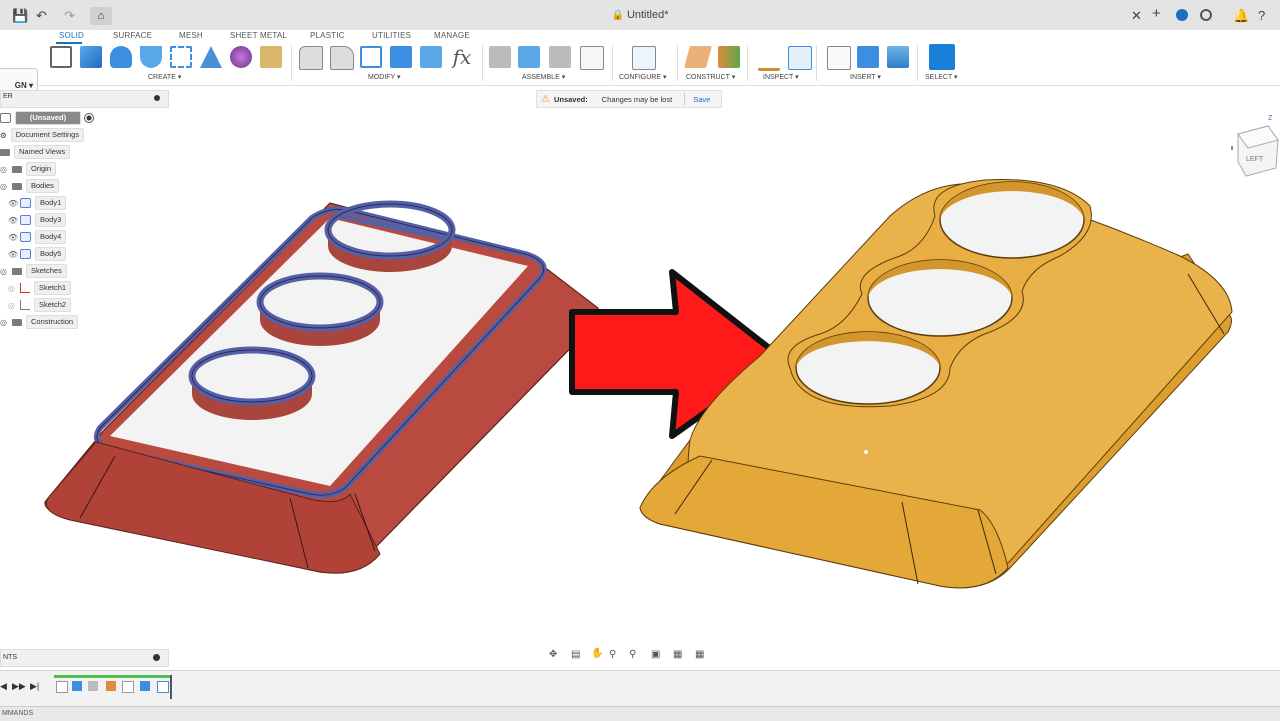  I want to click on tab-utilities: UTILITIES, so click(391, 35).